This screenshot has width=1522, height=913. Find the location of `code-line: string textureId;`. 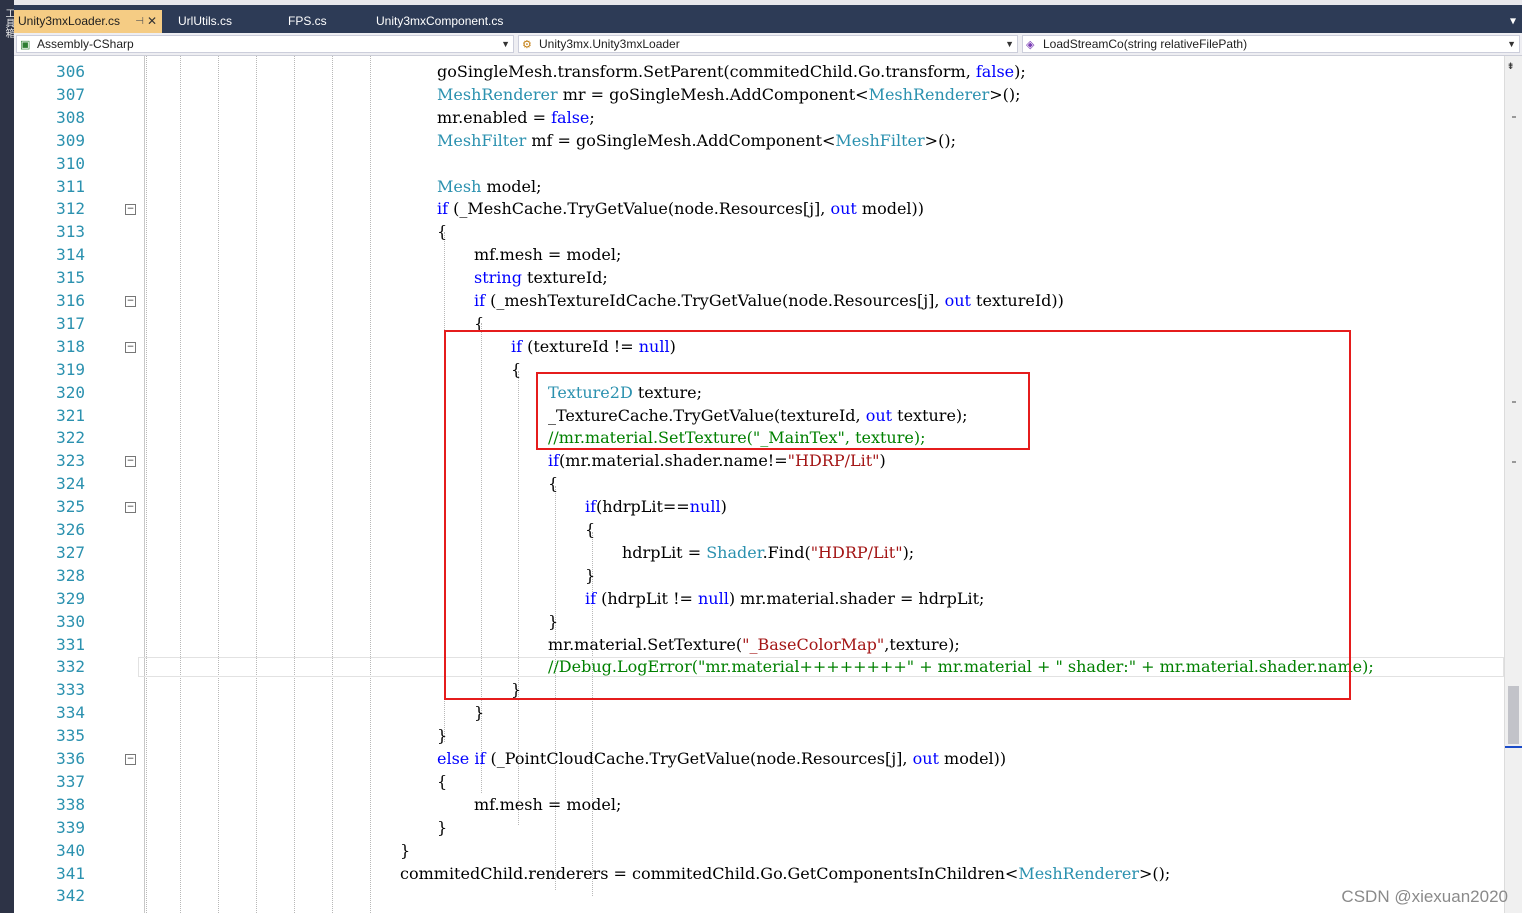

code-line: string textureId; is located at coordinates (541, 278).